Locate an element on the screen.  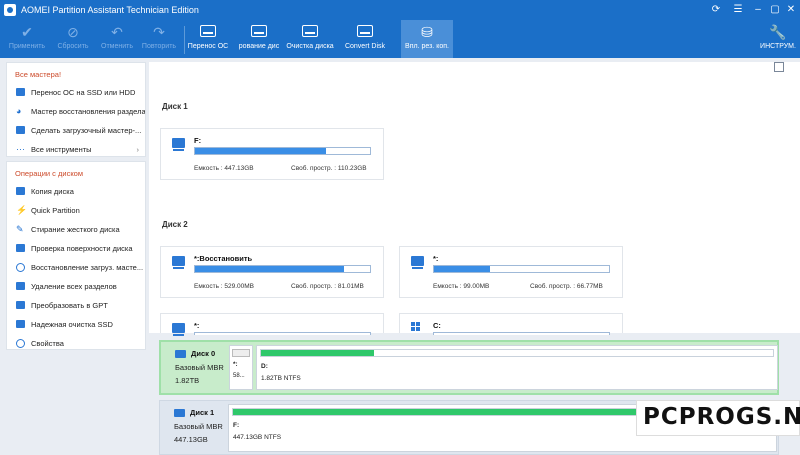
apply-button: ✔ Применить is located at coordinates (27, 39).